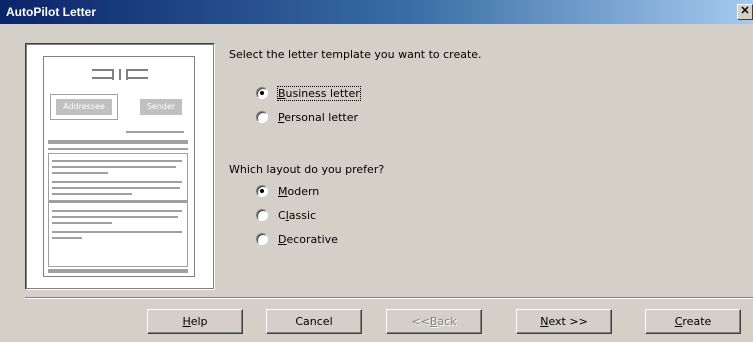 This screenshot has width=753, height=342. I want to click on preview-sheet: Addressee Sender, so click(119, 166).